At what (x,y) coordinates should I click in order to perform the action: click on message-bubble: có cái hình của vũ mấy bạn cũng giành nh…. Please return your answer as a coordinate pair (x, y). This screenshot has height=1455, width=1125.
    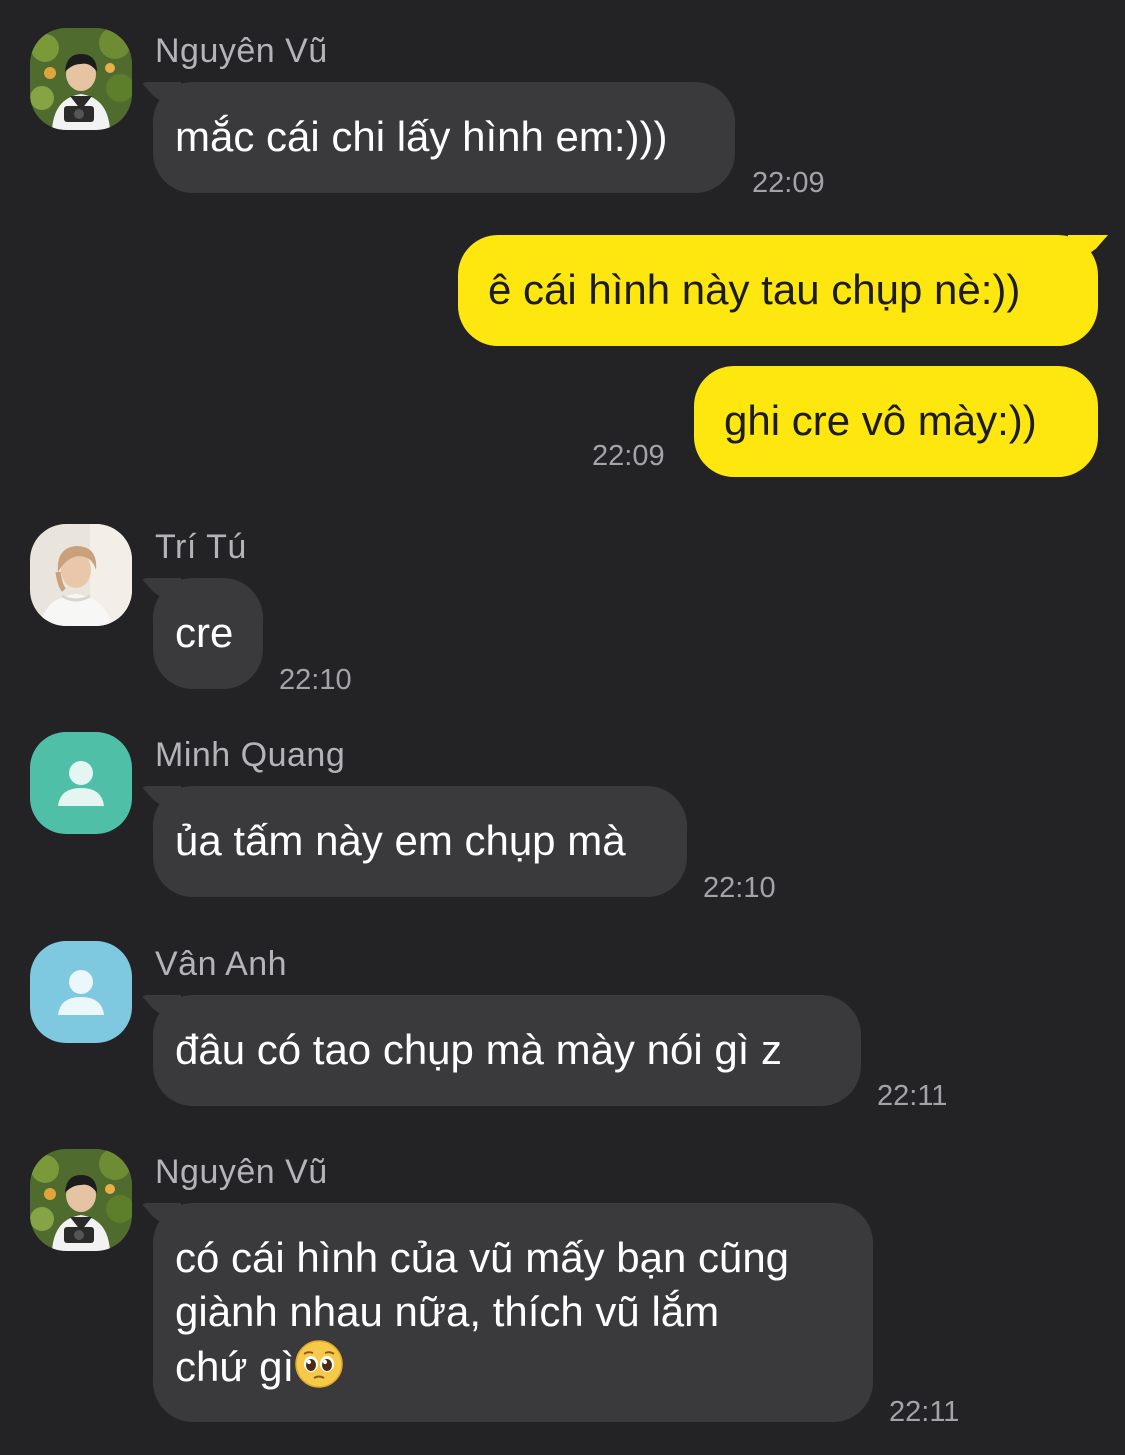
    Looking at the image, I should click on (513, 1312).